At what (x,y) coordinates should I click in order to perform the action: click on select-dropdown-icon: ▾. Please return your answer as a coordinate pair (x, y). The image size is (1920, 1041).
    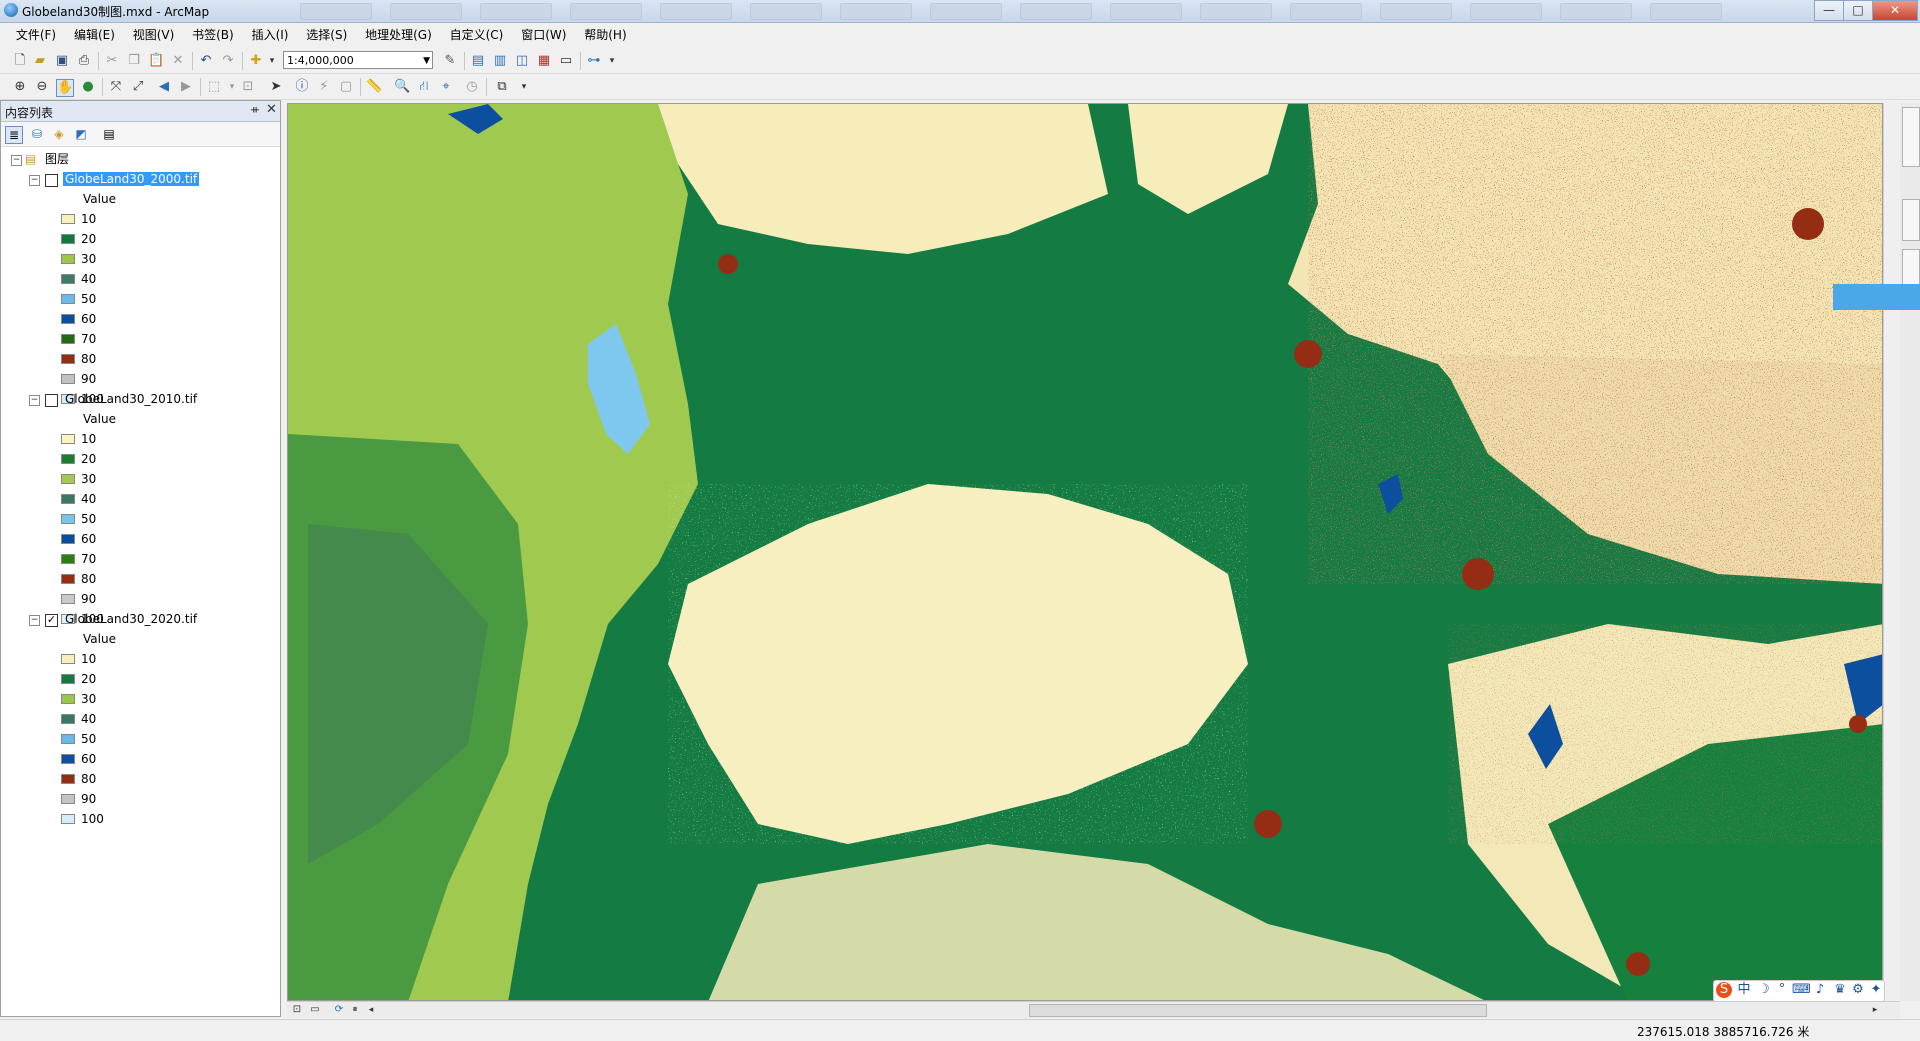
    Looking at the image, I should click on (232, 87).